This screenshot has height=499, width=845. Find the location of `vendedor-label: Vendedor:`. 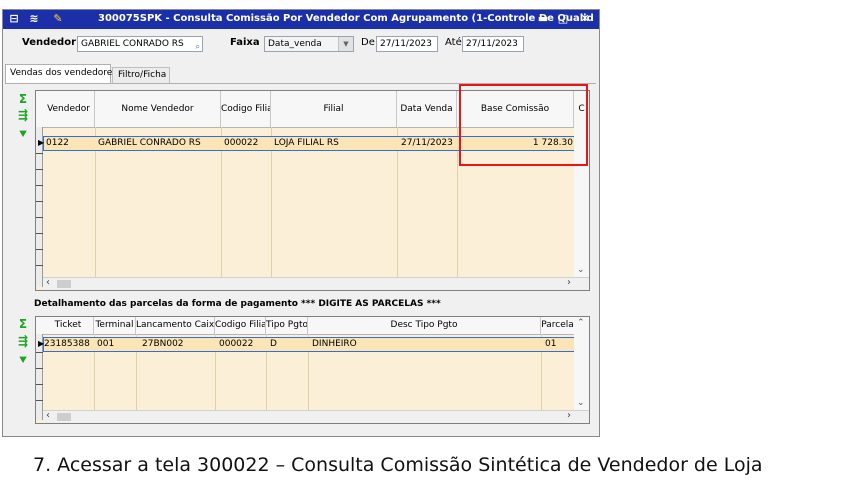

vendedor-label: Vendedor: is located at coordinates (51, 42).